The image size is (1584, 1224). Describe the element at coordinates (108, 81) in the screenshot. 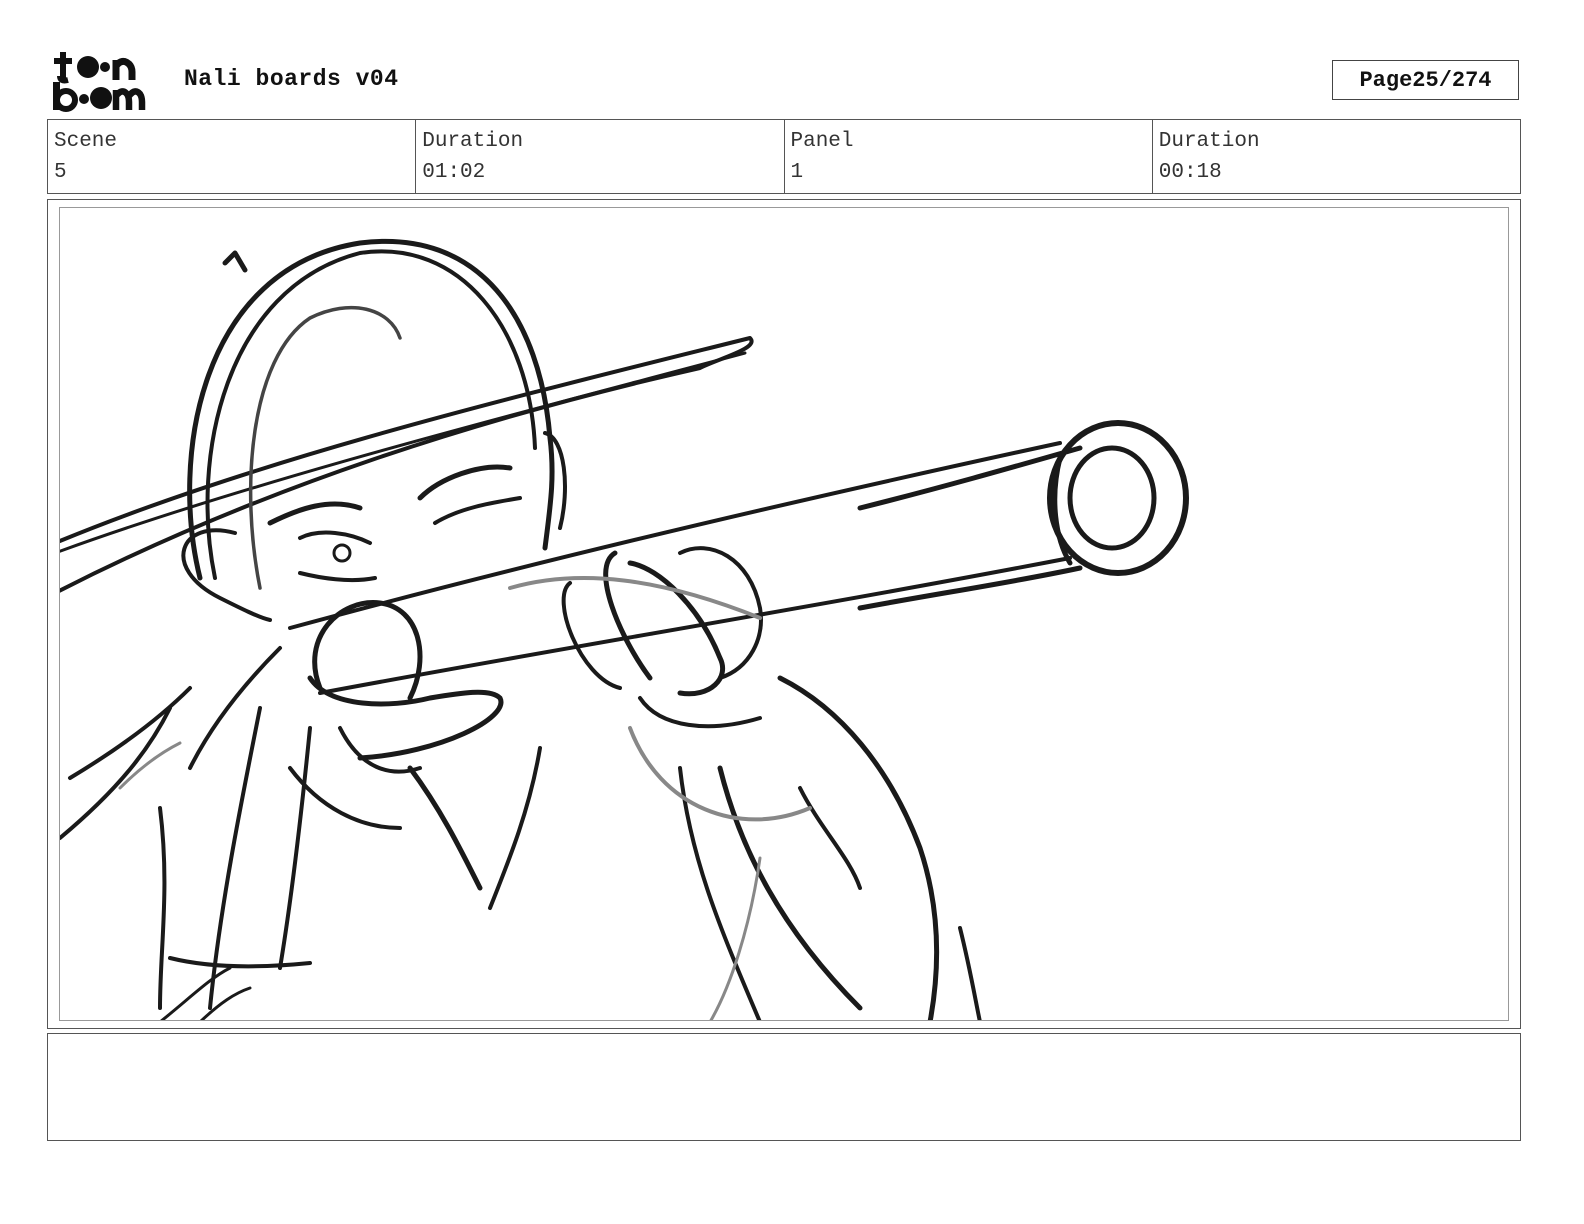

I see `toon-boom-logo-icon` at that location.